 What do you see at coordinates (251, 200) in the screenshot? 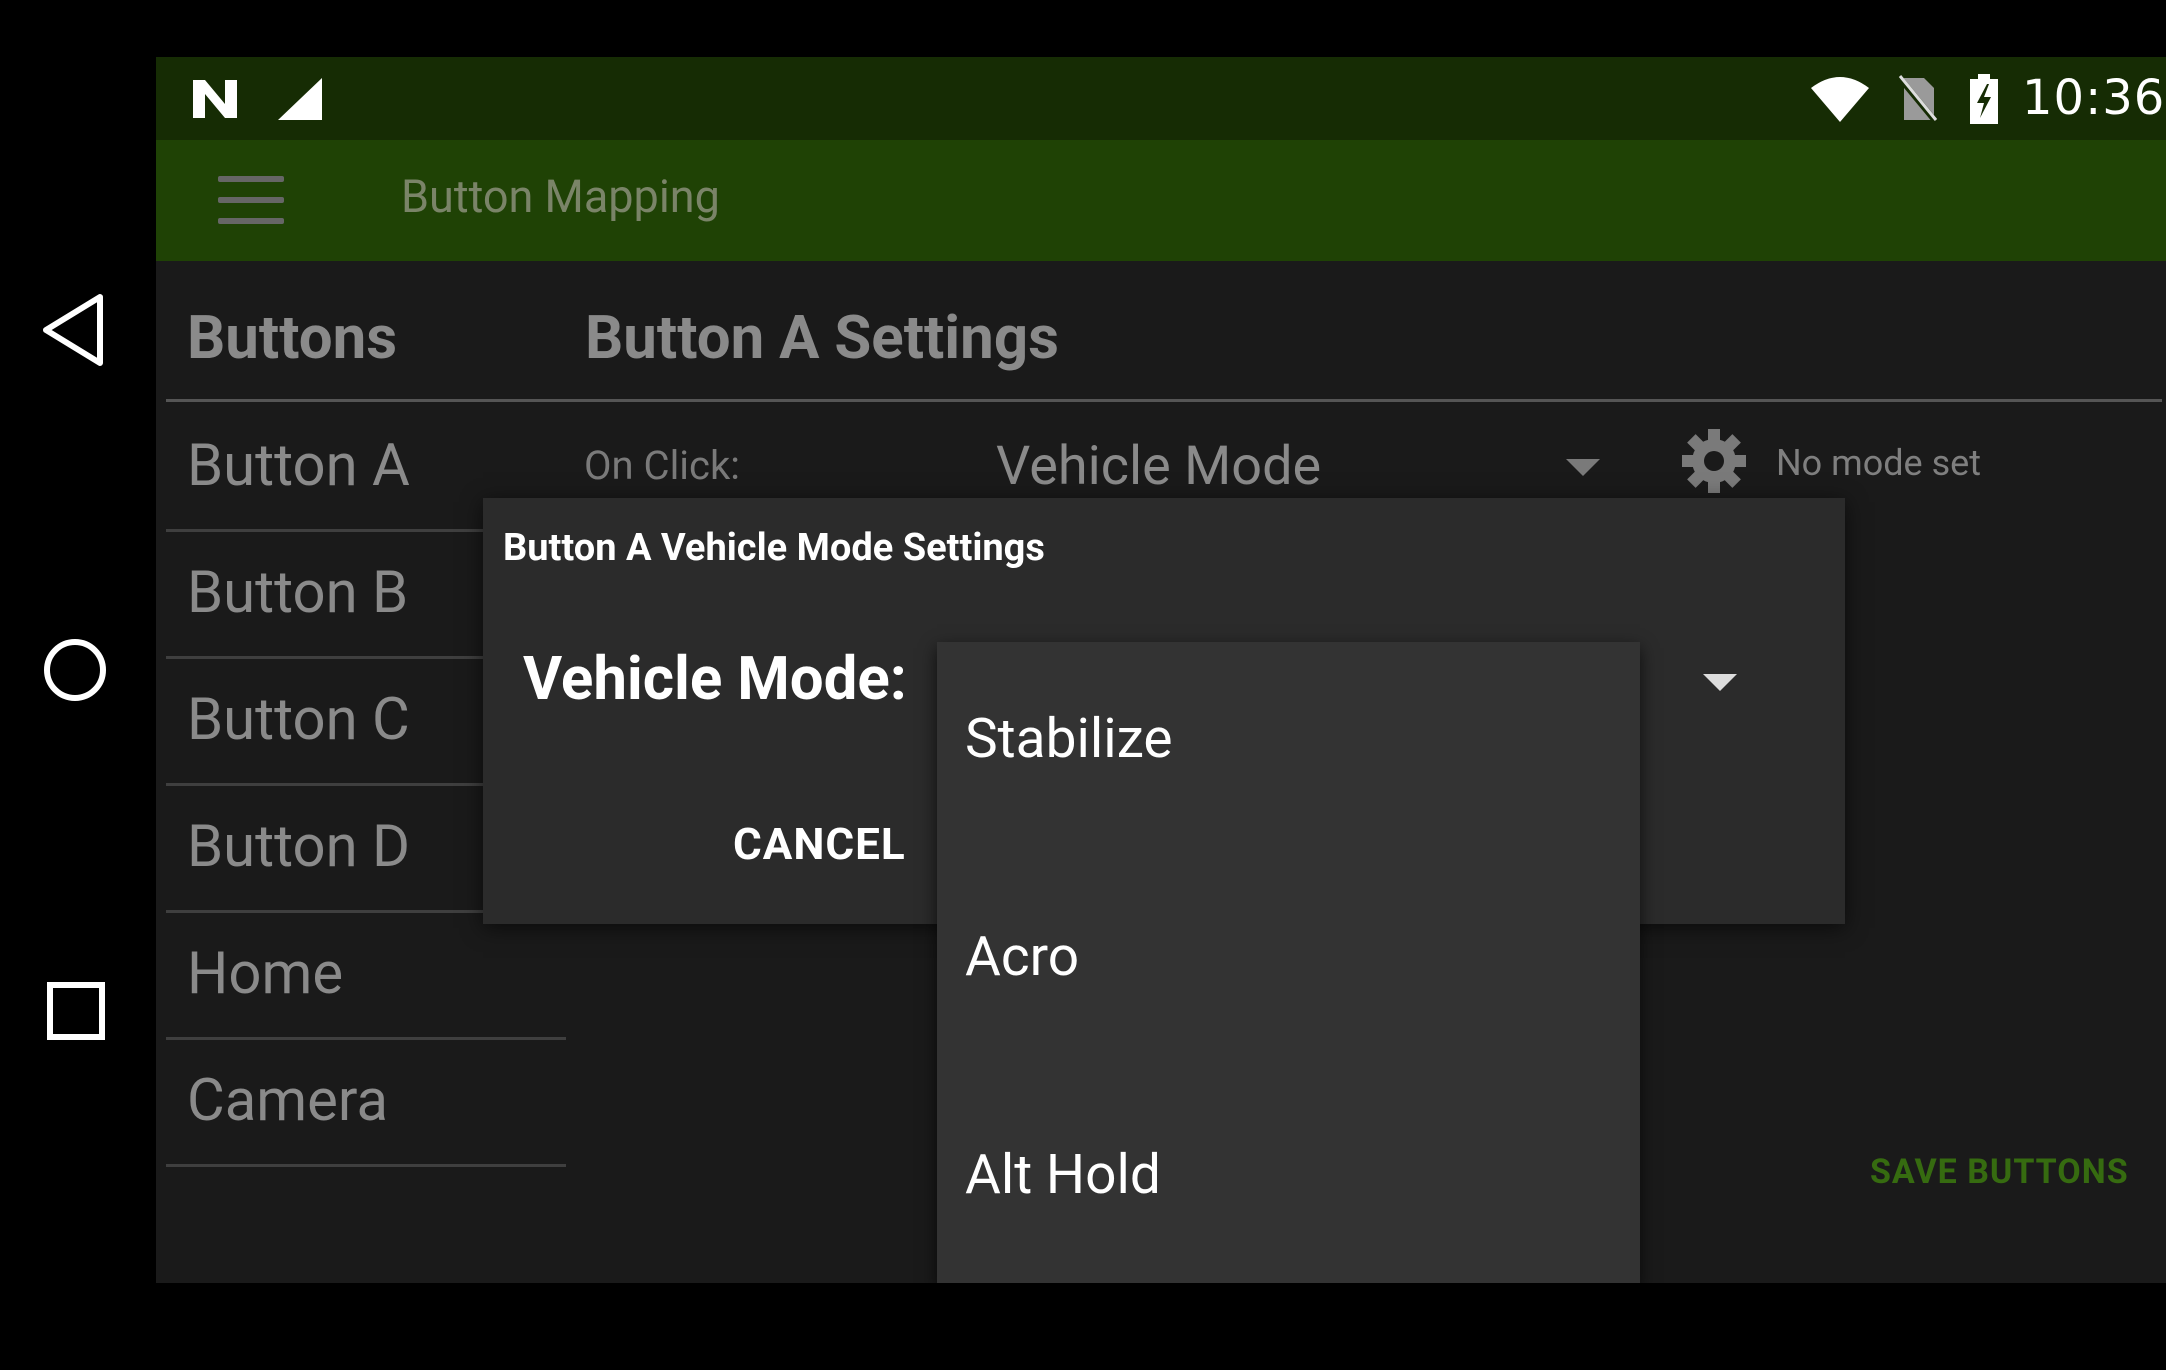
I see `hamburger-menu-icon` at bounding box center [251, 200].